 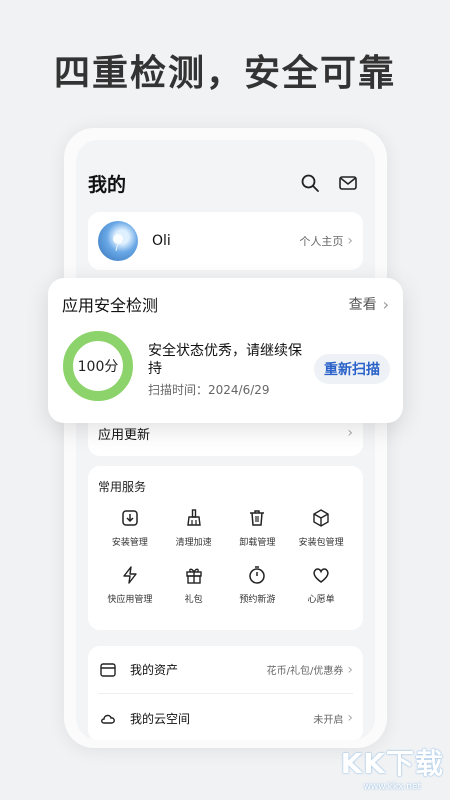 I want to click on scan-time: 扫描时间：2024/6/29, so click(x=209, y=390).